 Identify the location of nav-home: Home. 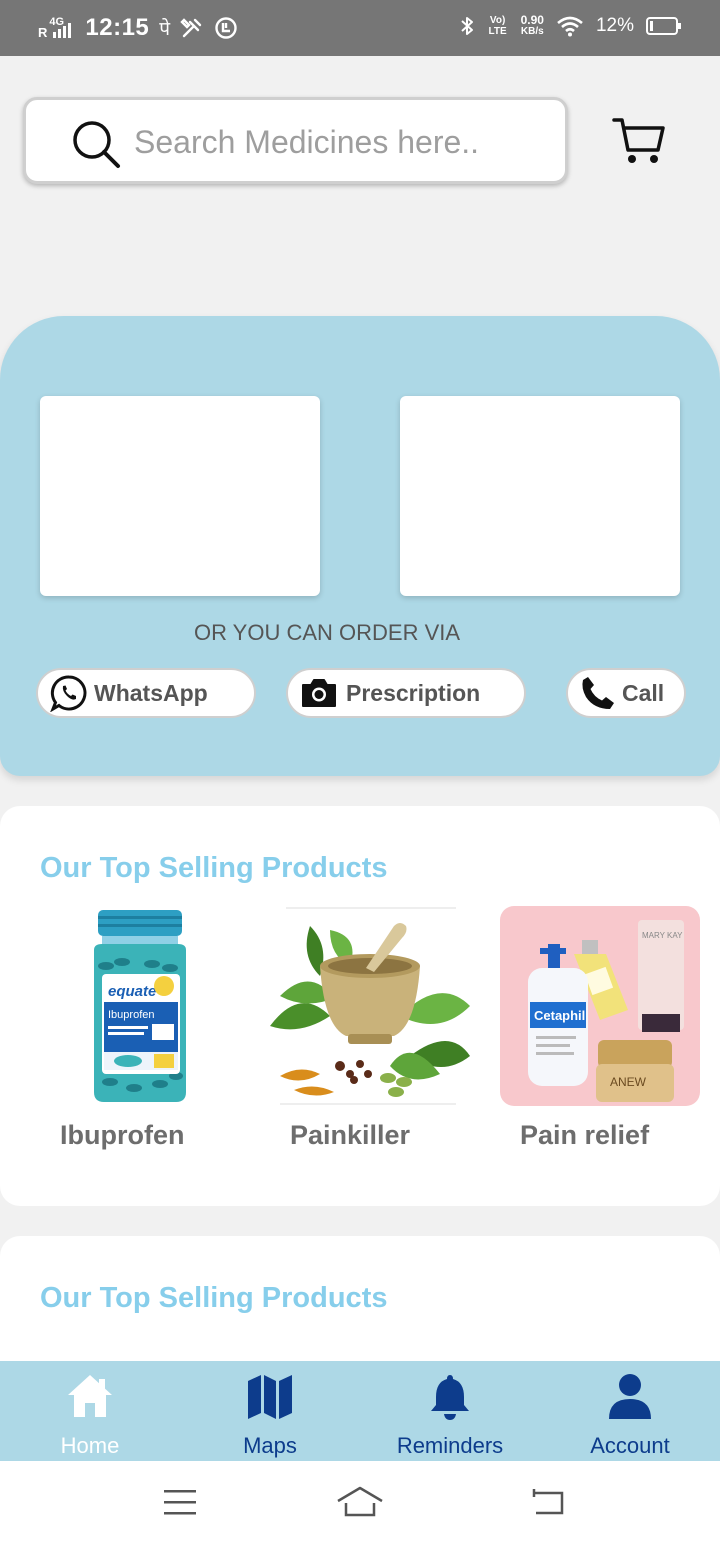
(90, 1411).